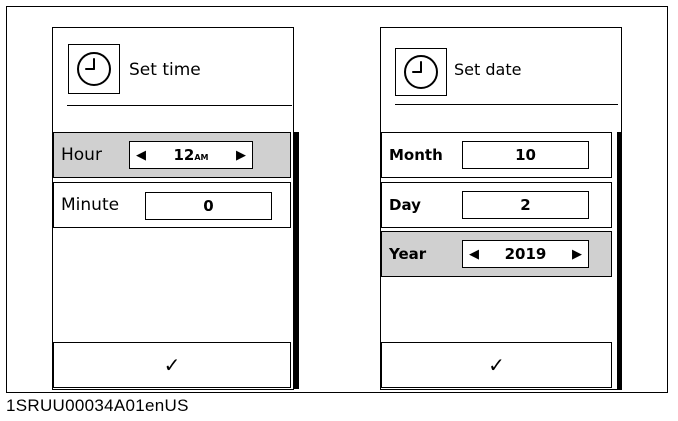 This screenshot has width=678, height=421. What do you see at coordinates (81, 155) in the screenshot?
I see `hour-label: Hour` at bounding box center [81, 155].